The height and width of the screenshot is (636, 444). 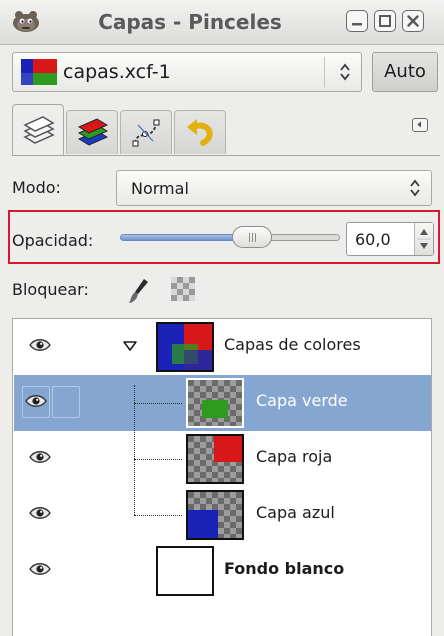 I want to click on layer-name: Capa roja, so click(x=294, y=456).